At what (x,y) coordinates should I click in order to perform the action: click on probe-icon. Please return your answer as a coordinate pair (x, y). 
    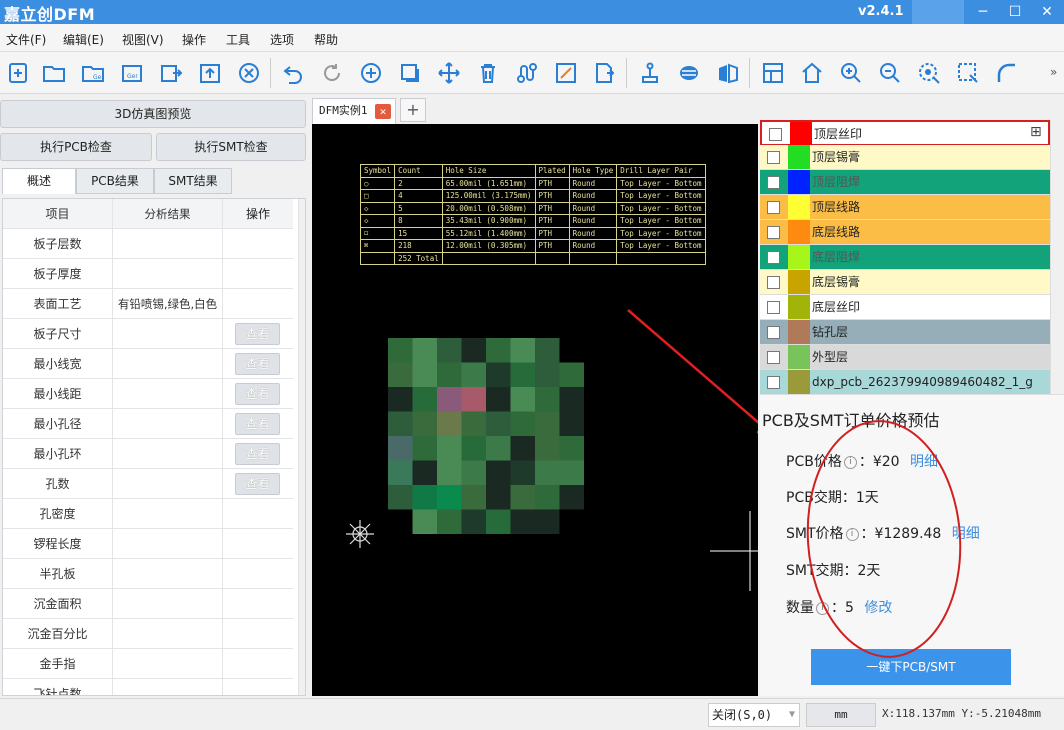
    Looking at the image, I should click on (650, 73).